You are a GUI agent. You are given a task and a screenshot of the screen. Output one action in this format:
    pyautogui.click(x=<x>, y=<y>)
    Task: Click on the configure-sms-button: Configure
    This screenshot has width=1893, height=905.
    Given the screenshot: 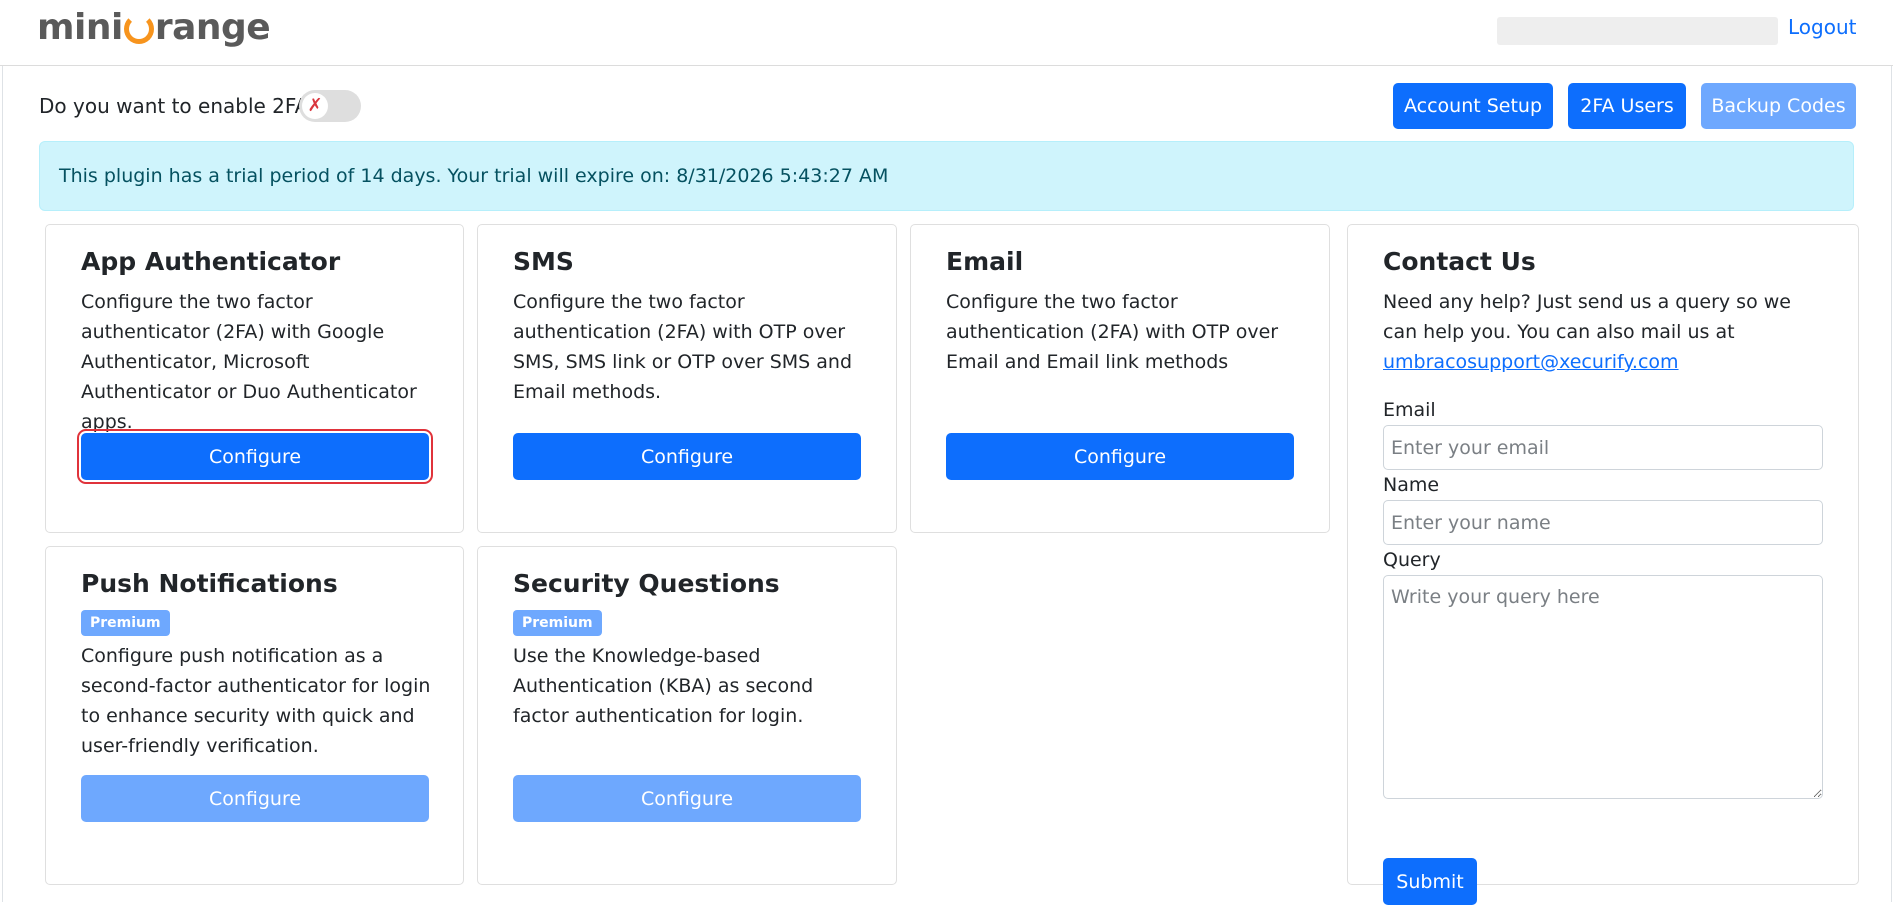 What is the action you would take?
    pyautogui.click(x=687, y=456)
    